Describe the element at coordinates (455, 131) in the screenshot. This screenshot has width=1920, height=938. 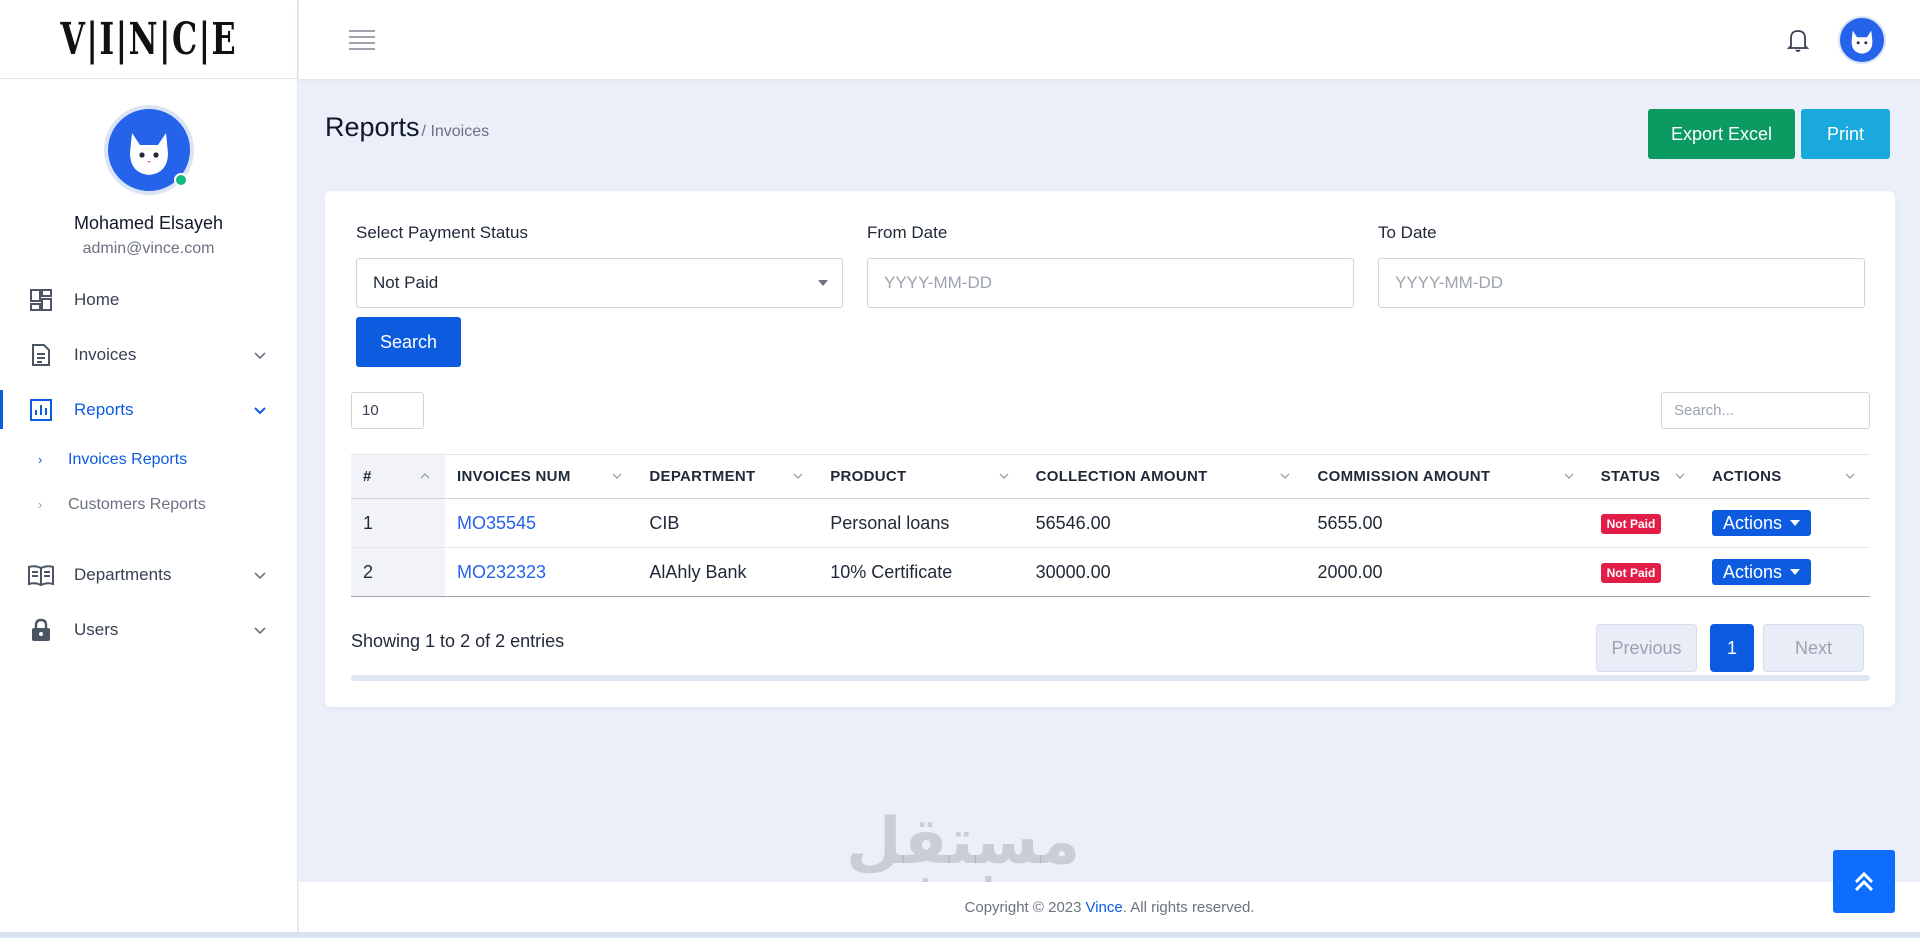
I see `breadcrumb: / Invoices` at that location.